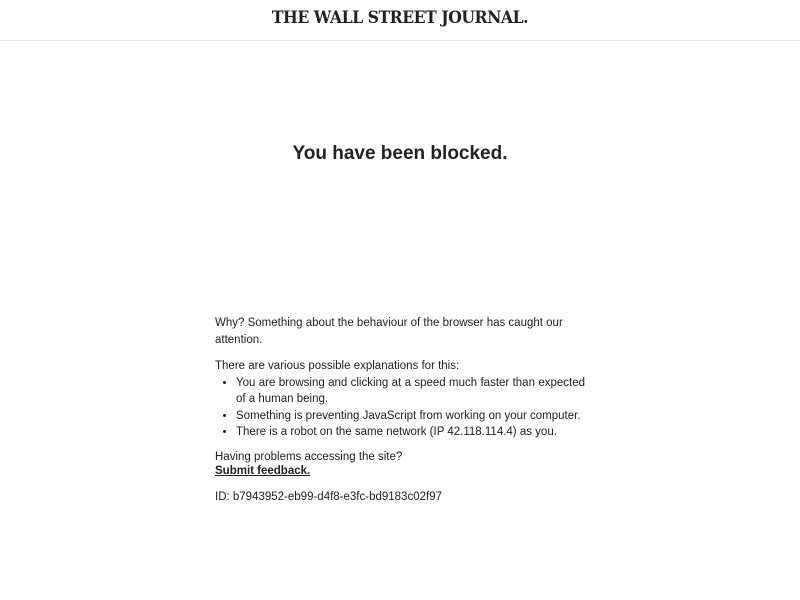 This screenshot has width=800, height=600. Describe the element at coordinates (262, 471) in the screenshot. I see `submit-feedback-link: Submit feedback.` at that location.